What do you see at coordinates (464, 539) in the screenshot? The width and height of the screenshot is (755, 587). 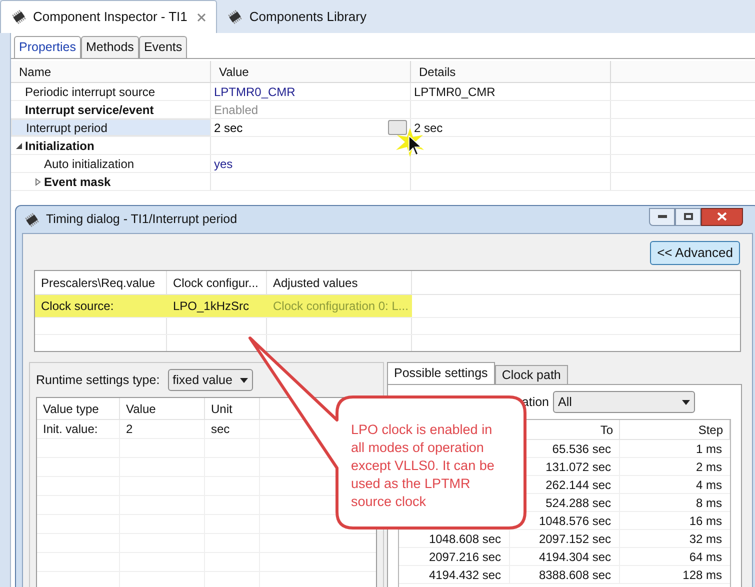 I see `table-cell-text: 1048.608 sec` at bounding box center [464, 539].